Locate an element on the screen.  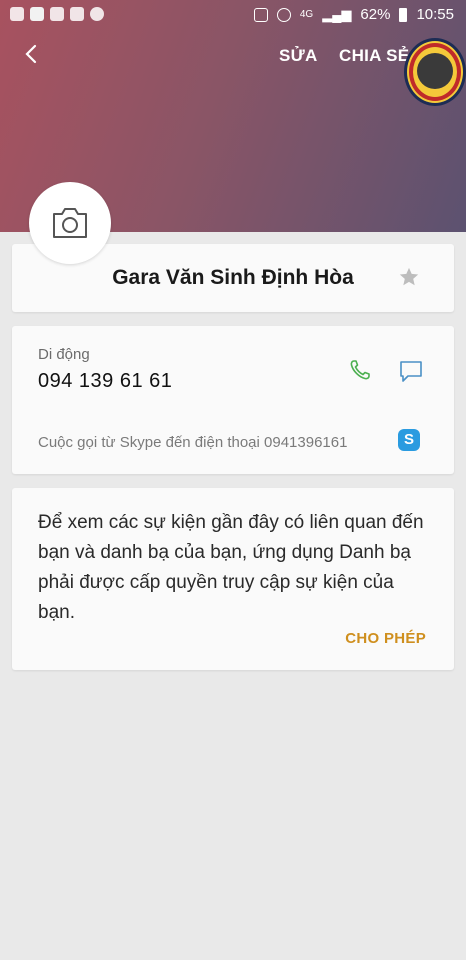
mail-notification-icon is located at coordinates (57, 14).